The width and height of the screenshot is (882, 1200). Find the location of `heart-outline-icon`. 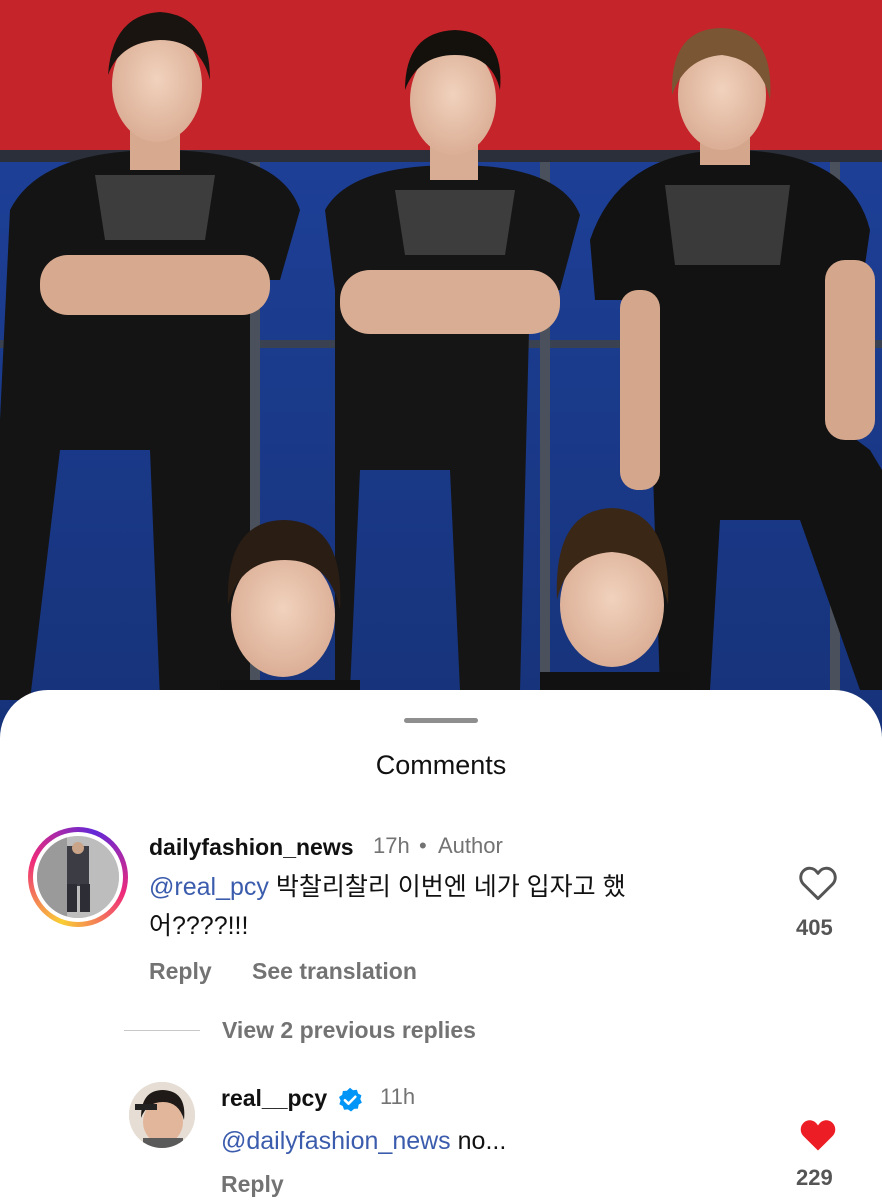

heart-outline-icon is located at coordinates (818, 883).